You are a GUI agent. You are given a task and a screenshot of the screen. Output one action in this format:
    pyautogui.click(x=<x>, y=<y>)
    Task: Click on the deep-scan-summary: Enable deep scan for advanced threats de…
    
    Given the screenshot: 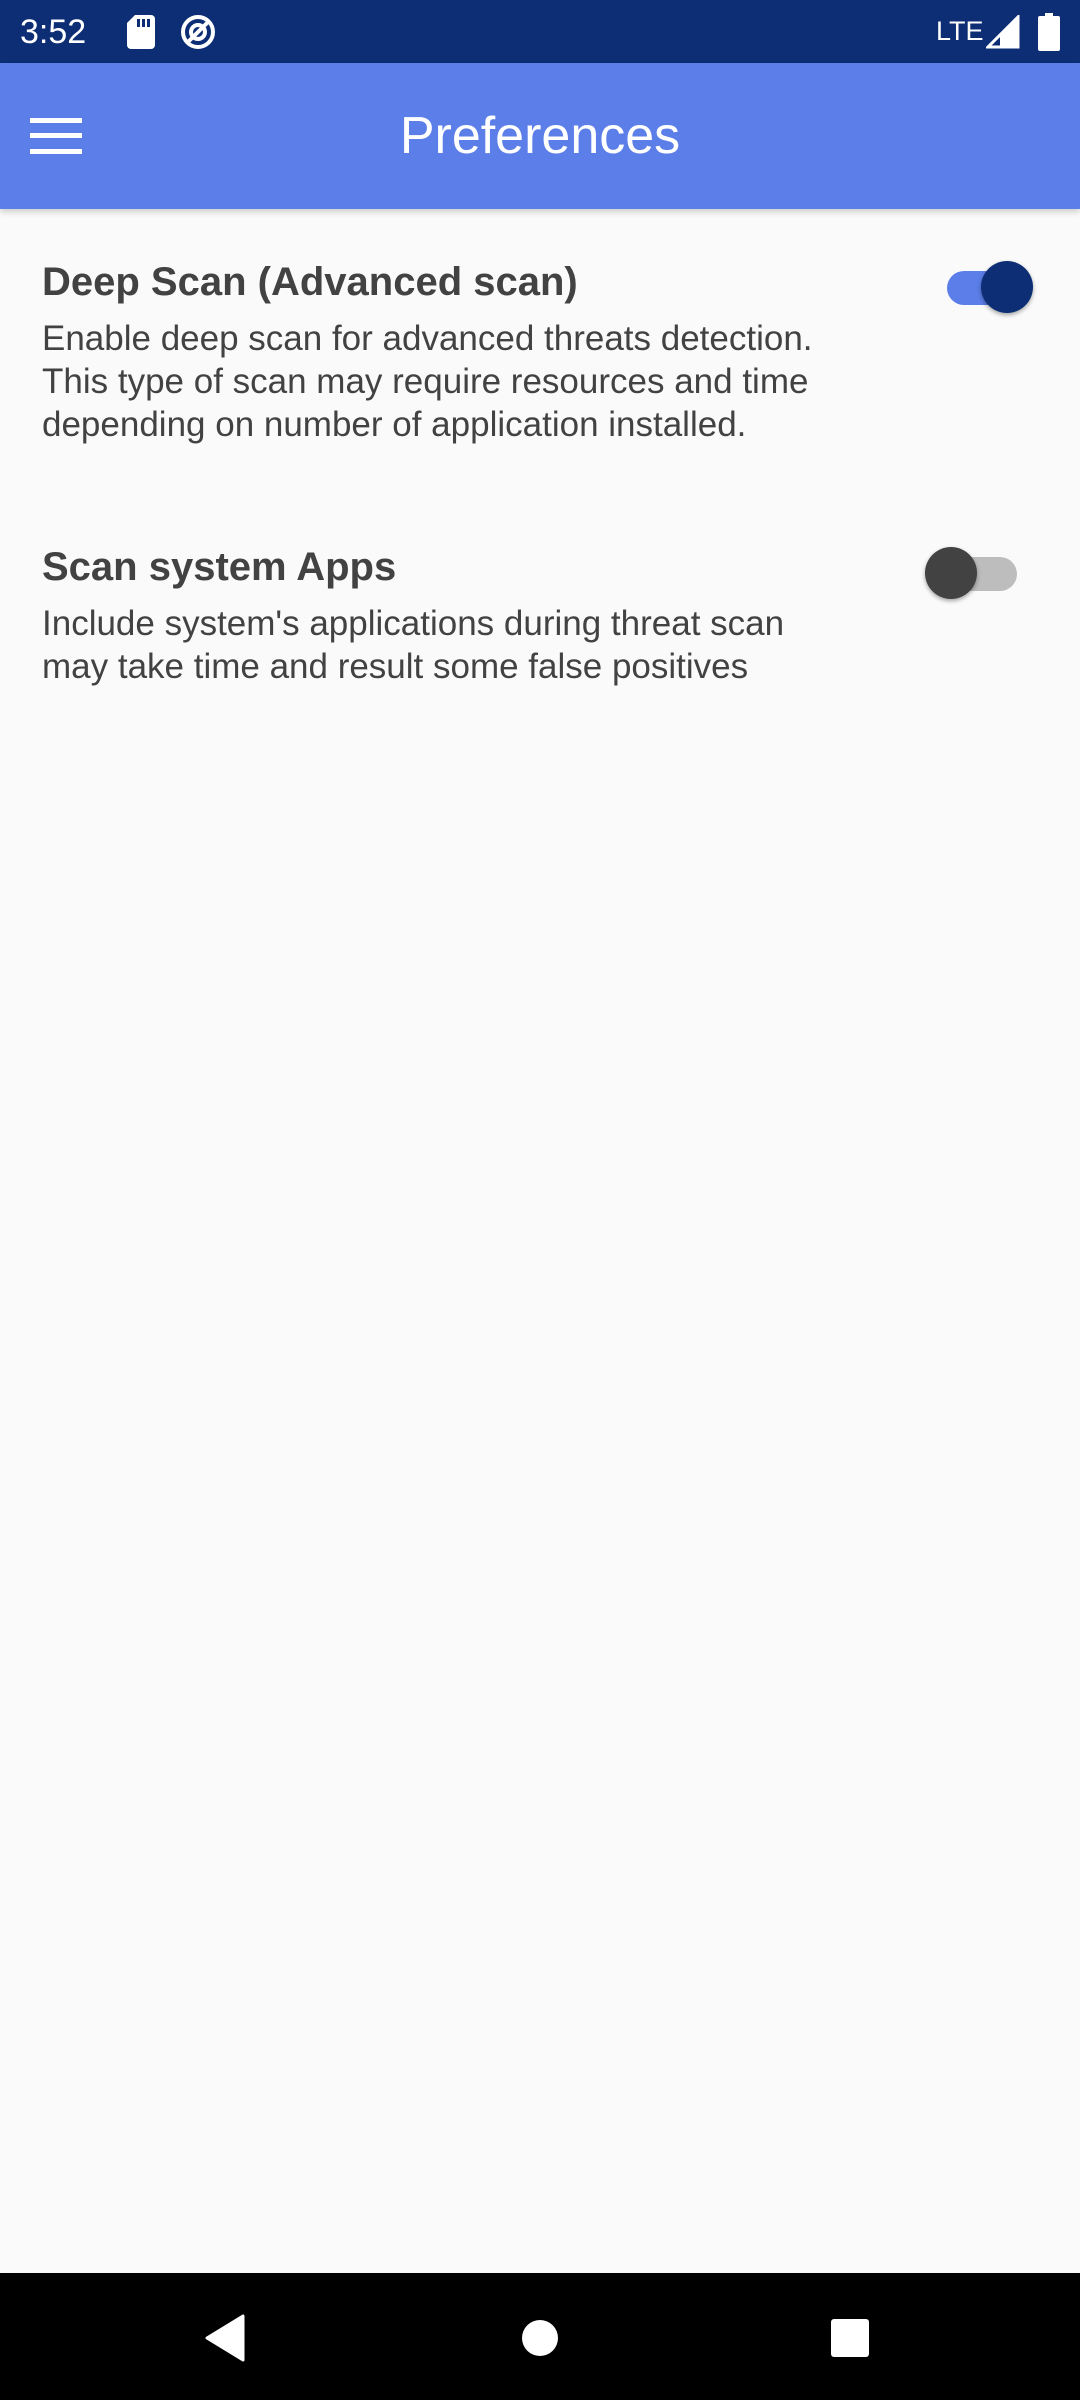 What is the action you would take?
    pyautogui.click(x=427, y=381)
    